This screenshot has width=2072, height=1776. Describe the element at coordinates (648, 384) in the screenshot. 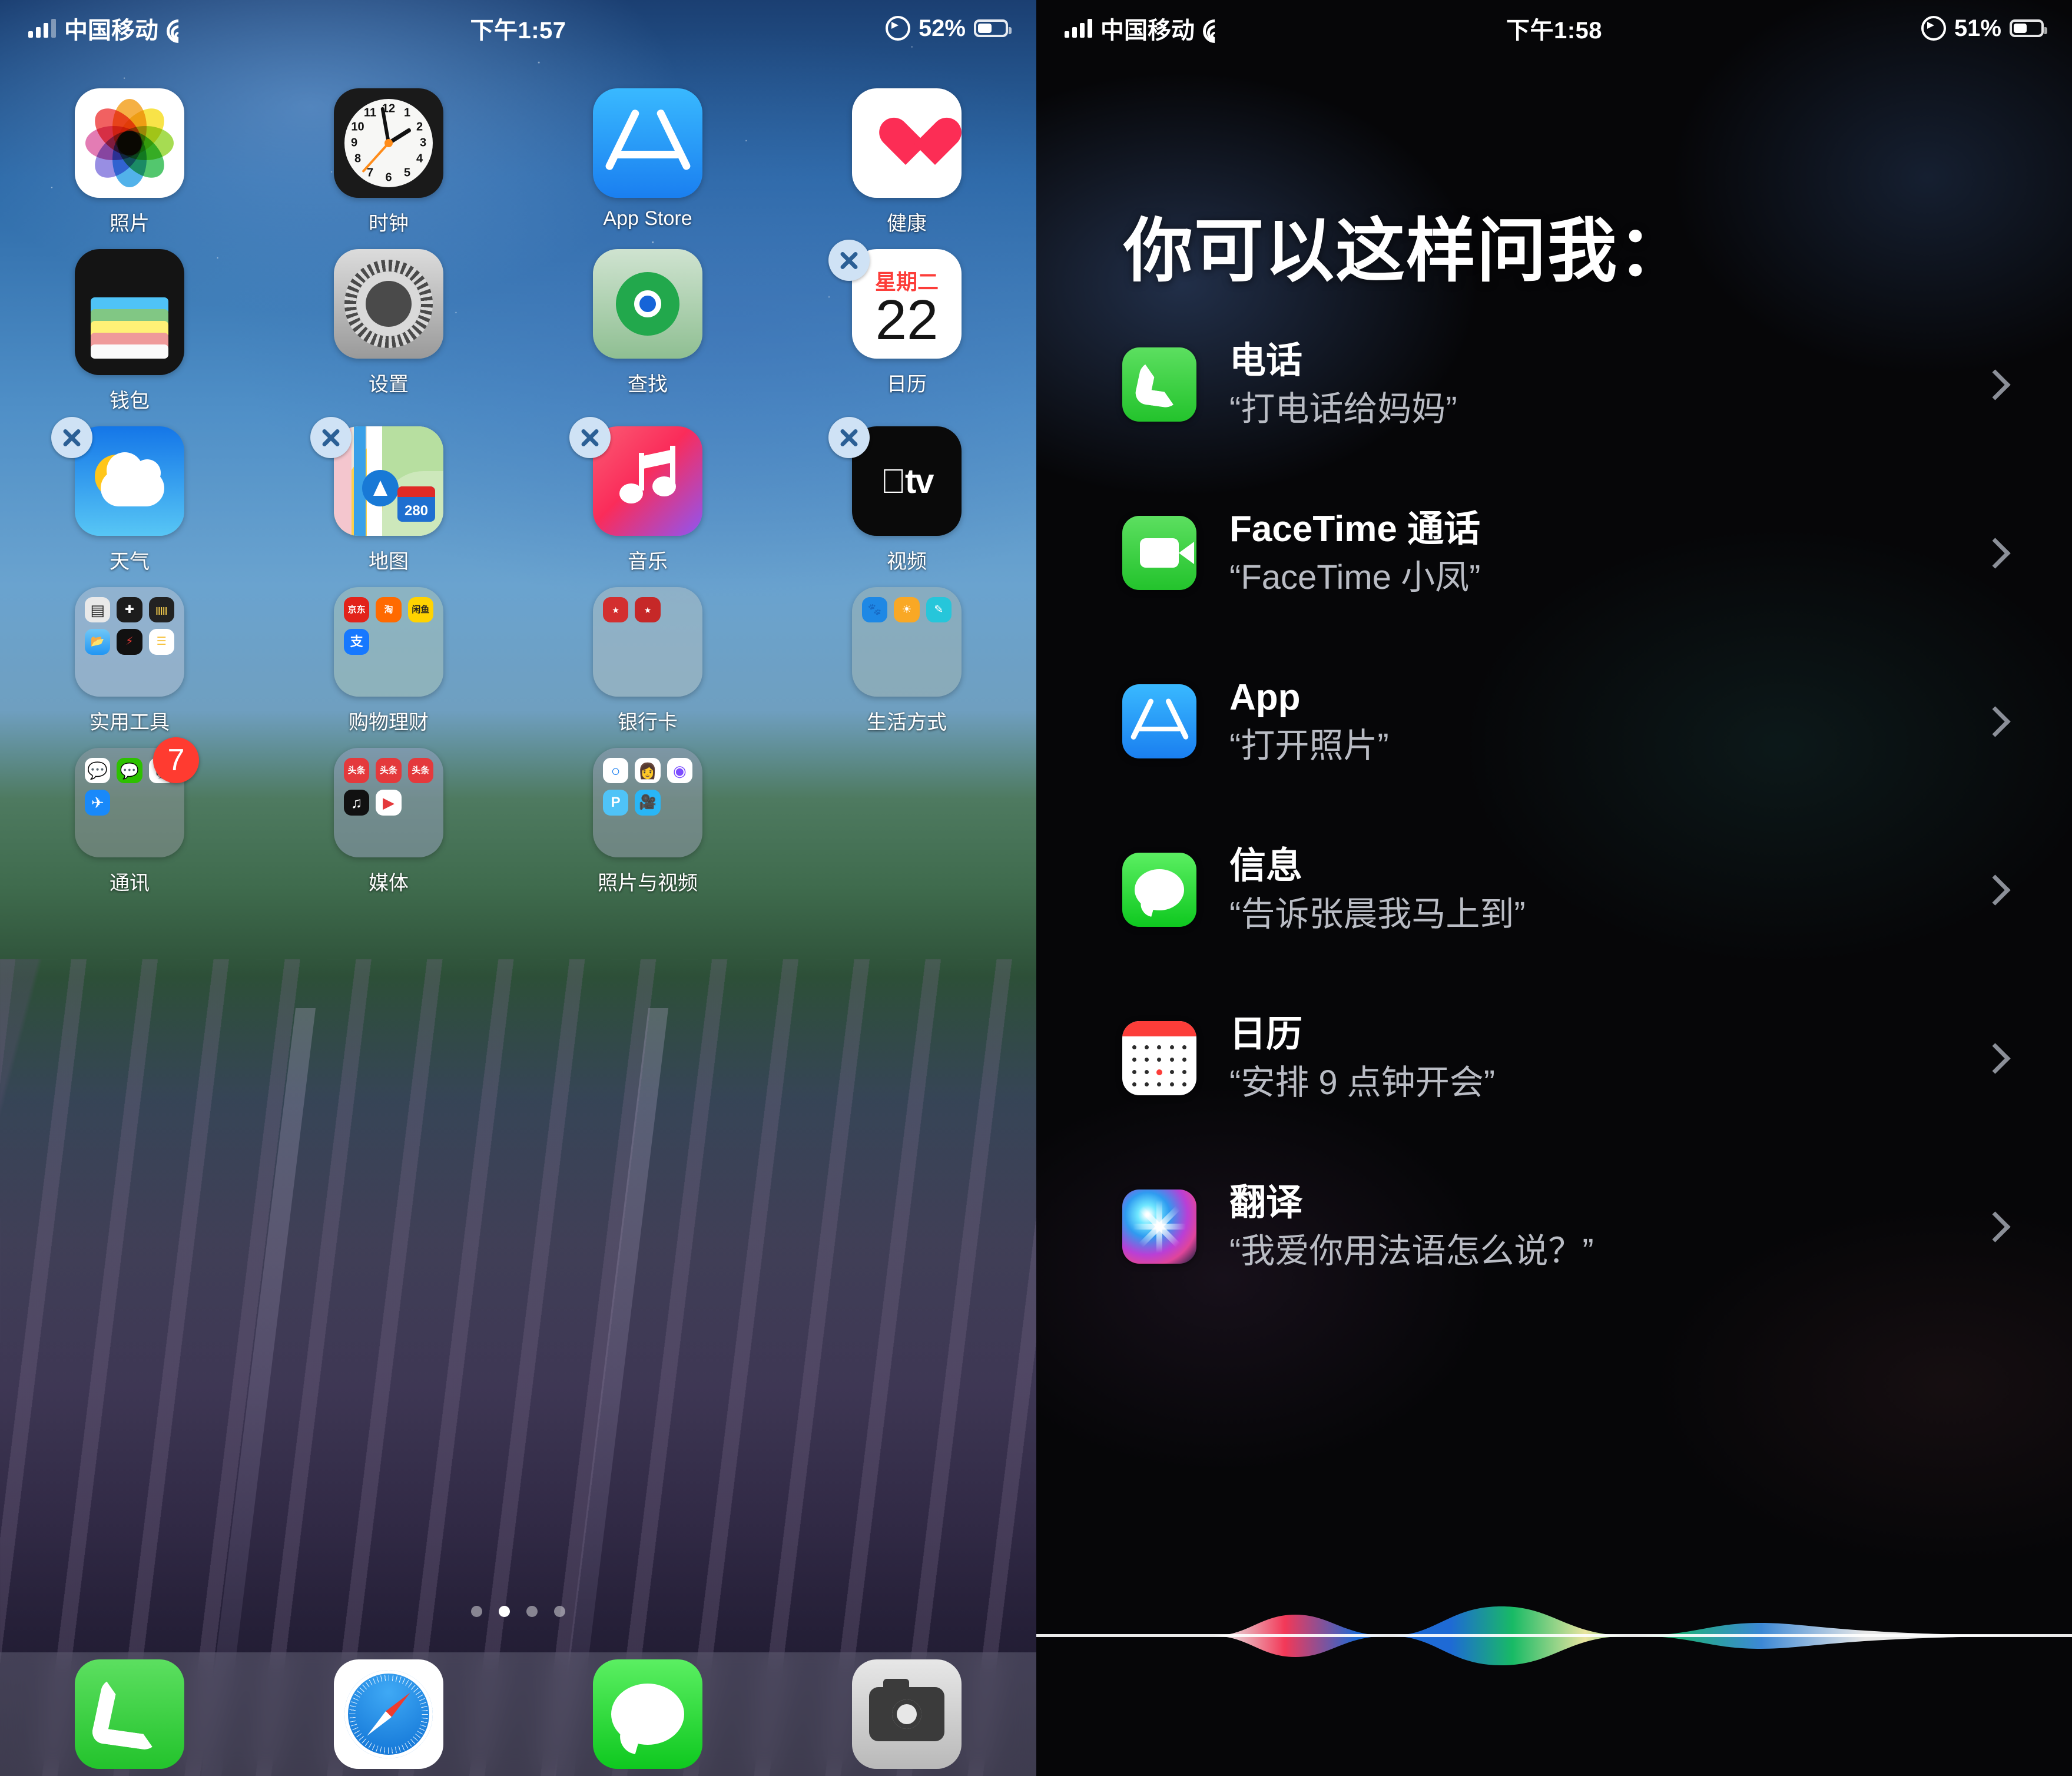

I see `app-label: 查找` at that location.